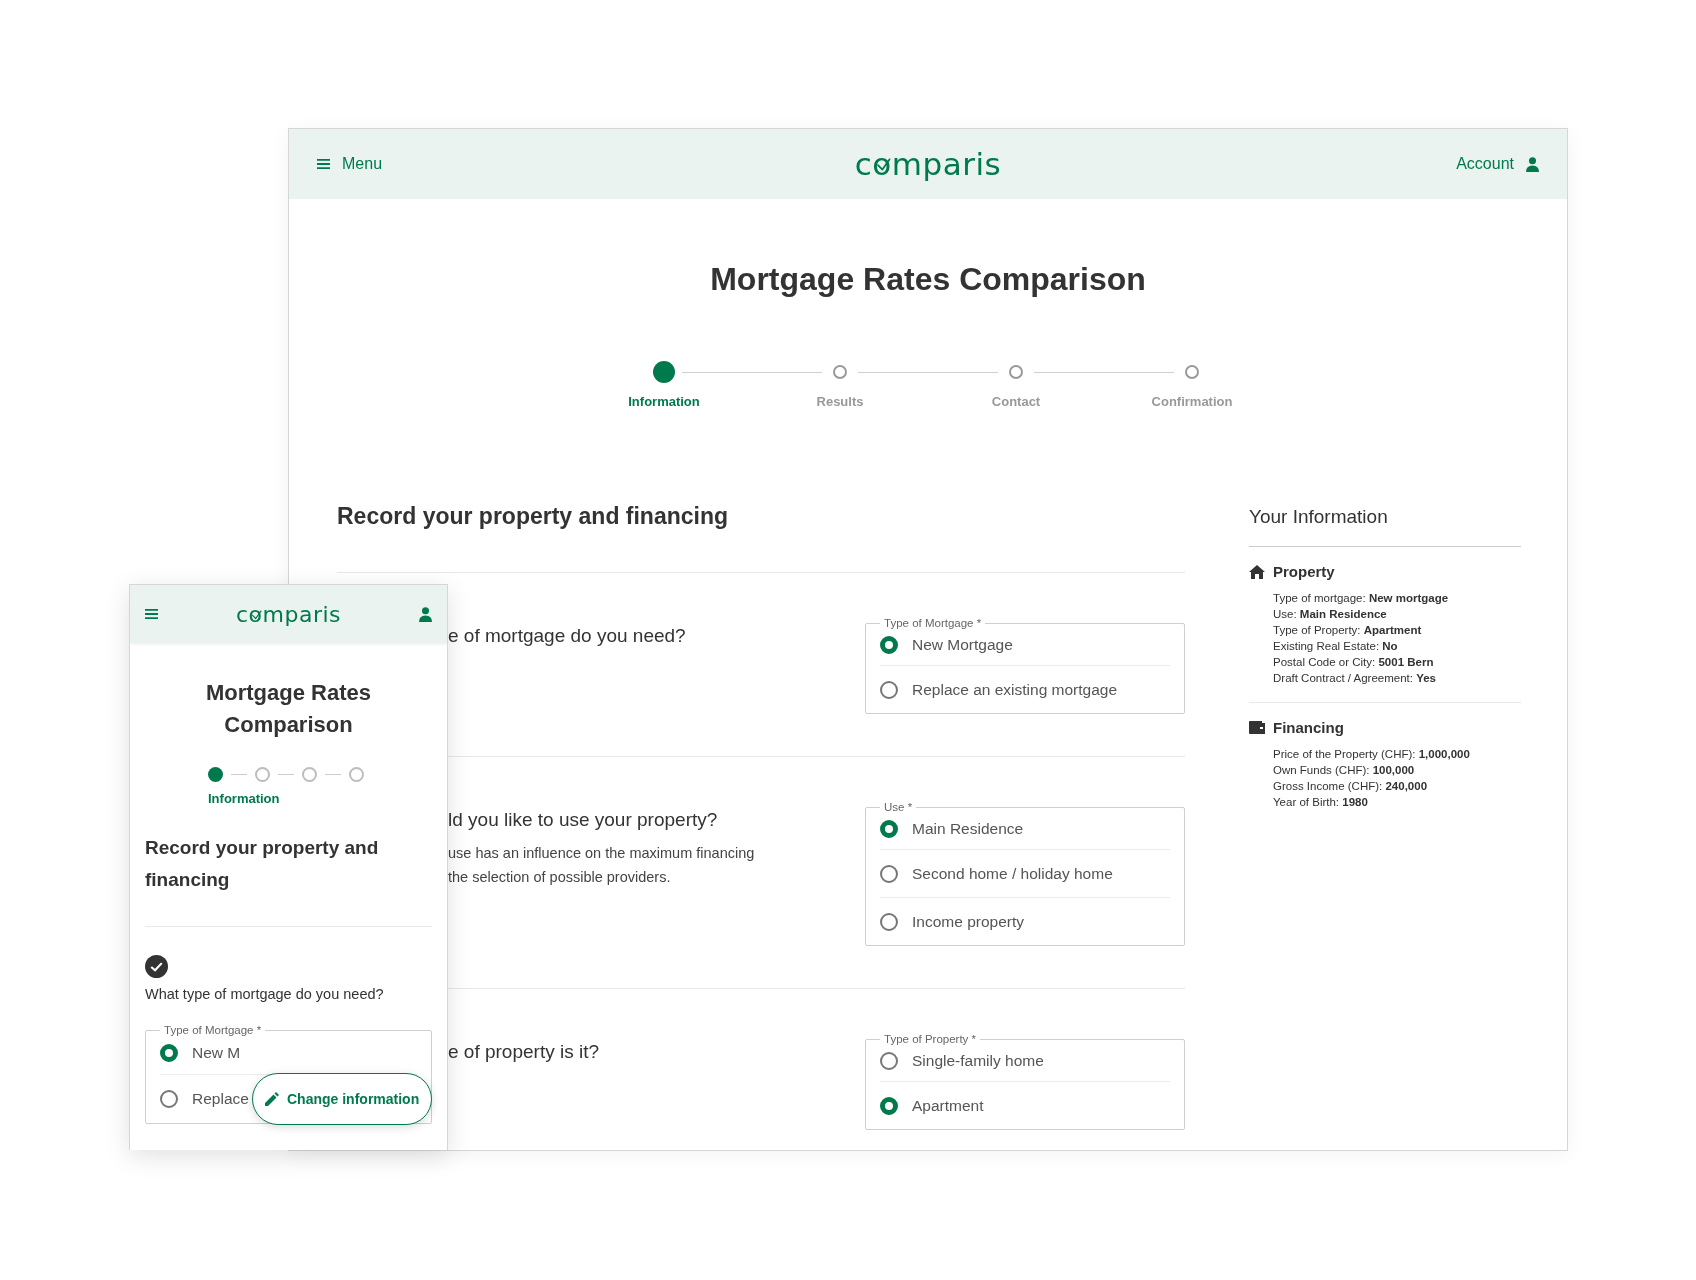 This screenshot has width=1696, height=1280. Describe the element at coordinates (1015, 689) in the screenshot. I see `option-label: Replace an existing mortgage` at that location.